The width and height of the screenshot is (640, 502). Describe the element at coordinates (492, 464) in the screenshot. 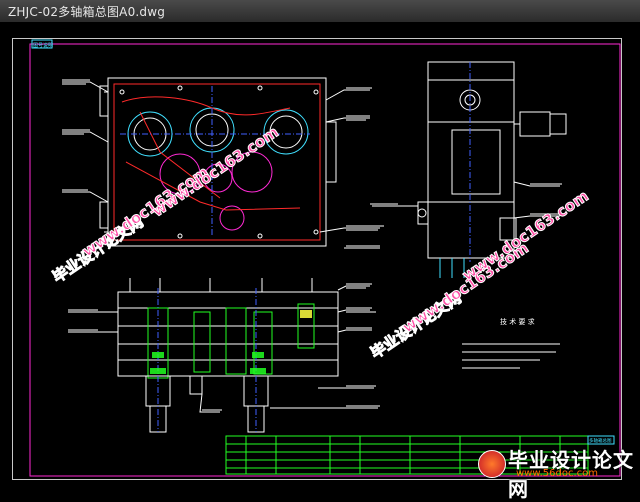

I see `brand-emblem-icon` at that location.